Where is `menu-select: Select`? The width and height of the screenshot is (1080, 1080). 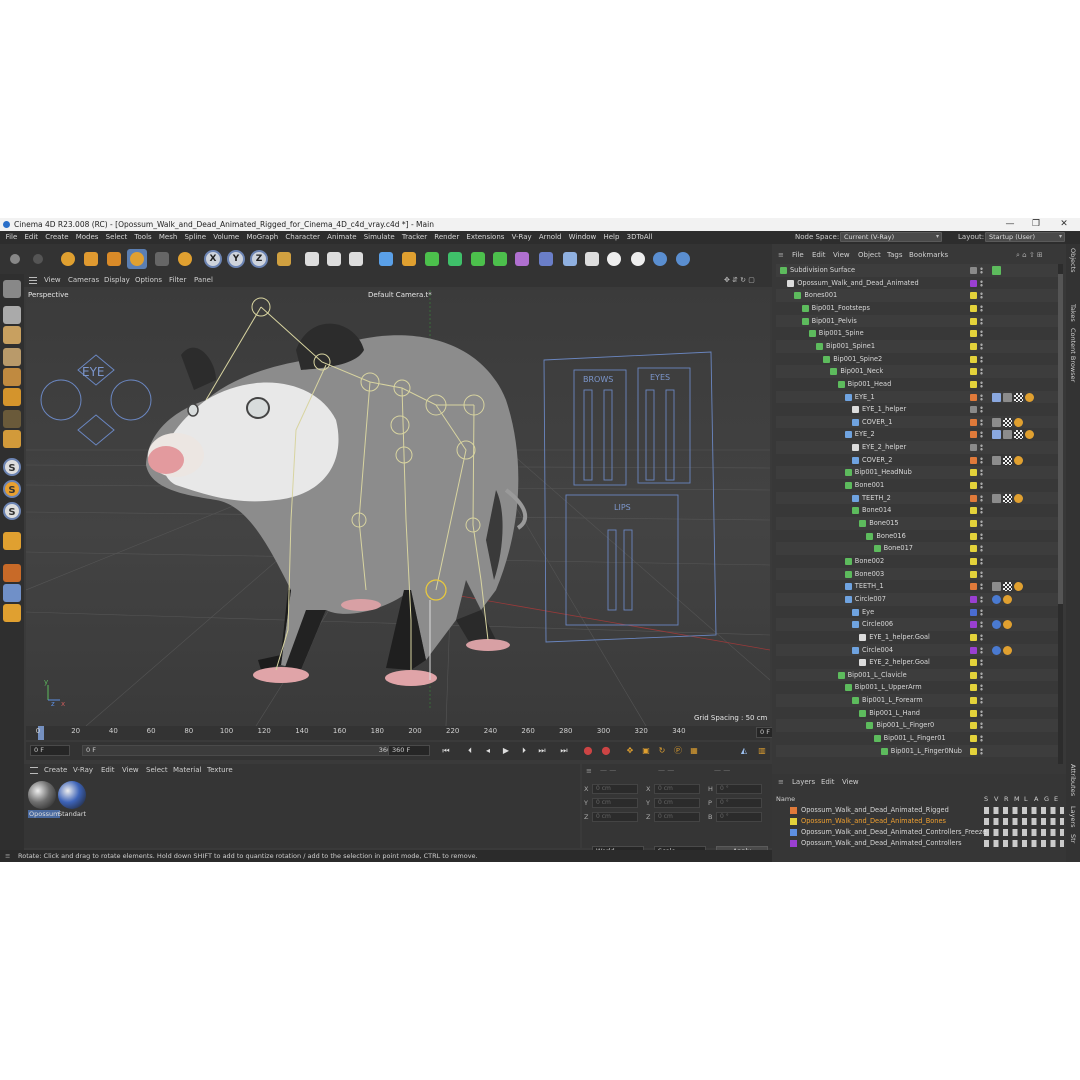 menu-select: Select is located at coordinates (116, 237).